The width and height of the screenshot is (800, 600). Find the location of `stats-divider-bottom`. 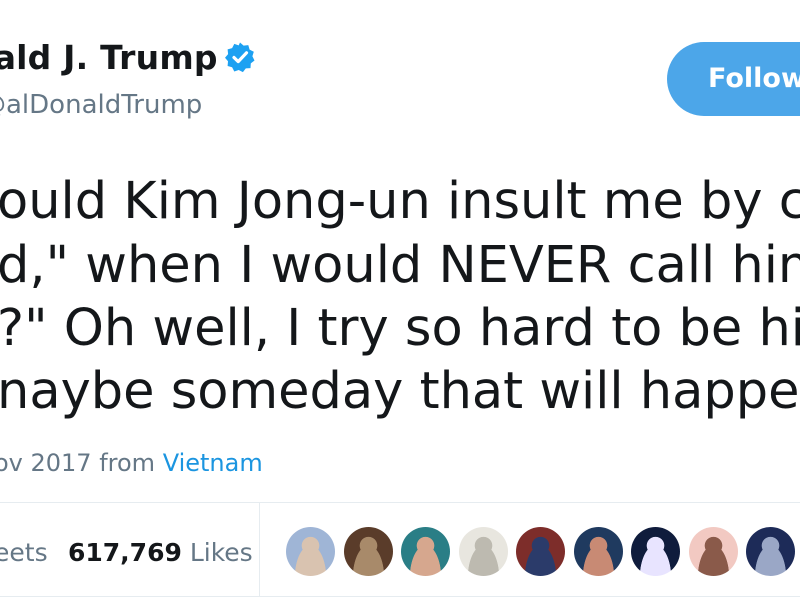

stats-divider-bottom is located at coordinates (400, 596).